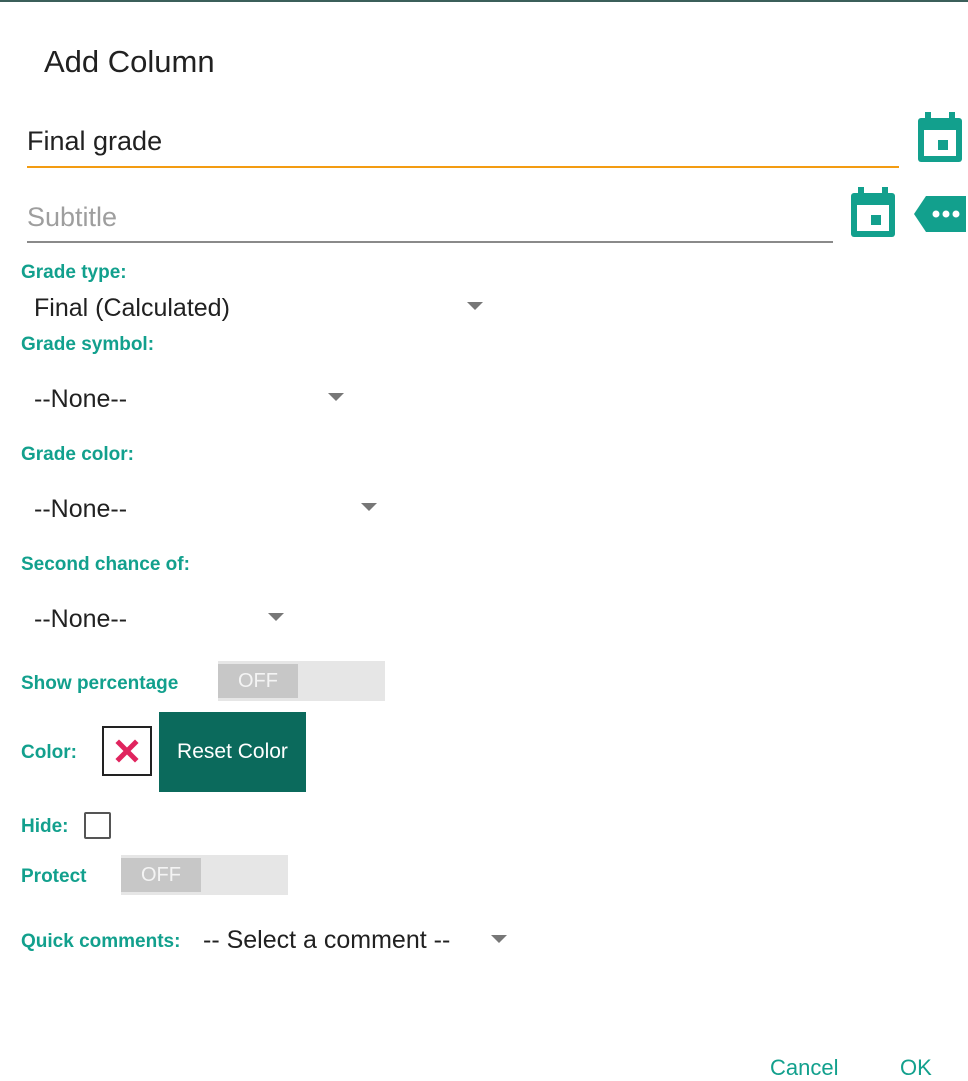 The width and height of the screenshot is (968, 1081). Describe the element at coordinates (232, 752) in the screenshot. I see `reset-color-button: Reset Color` at that location.